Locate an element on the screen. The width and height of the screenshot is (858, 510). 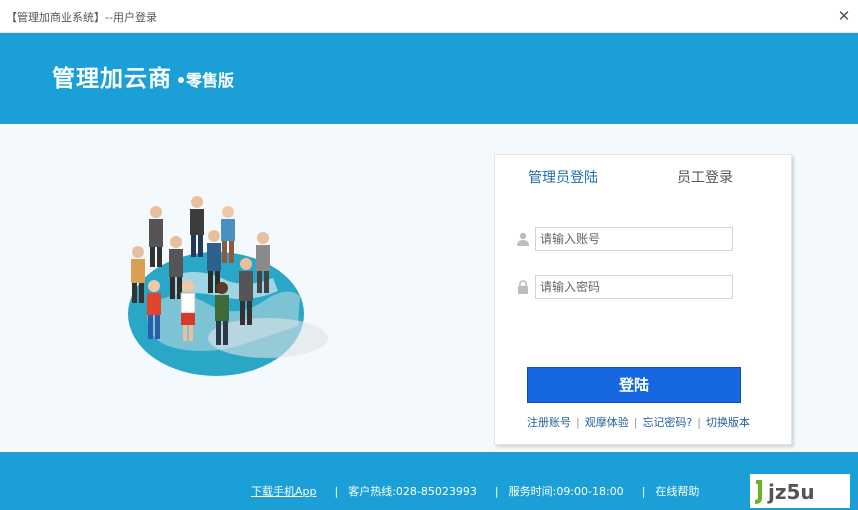
people-globe-illustration is located at coordinates (228, 286).